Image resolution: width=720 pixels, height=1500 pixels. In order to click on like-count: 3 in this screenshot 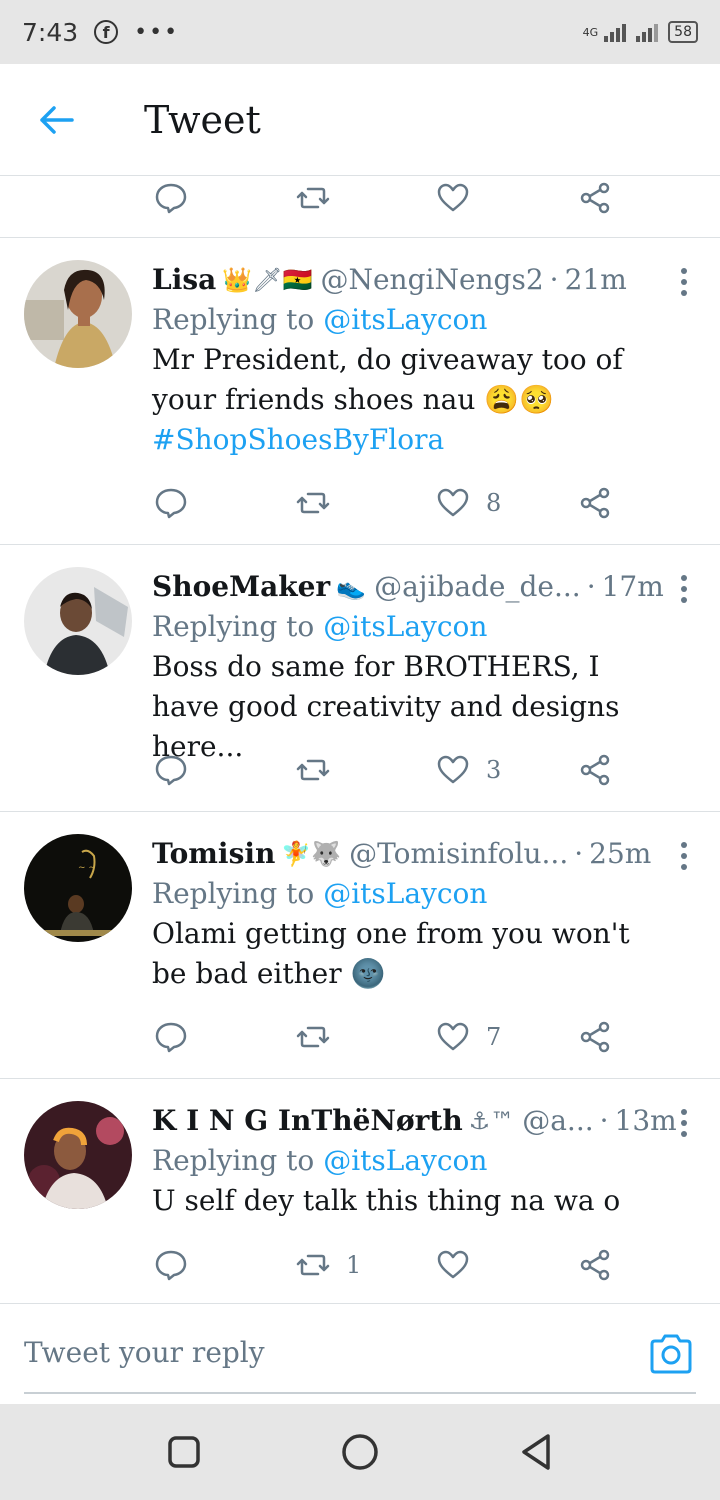, I will do `click(494, 770)`.